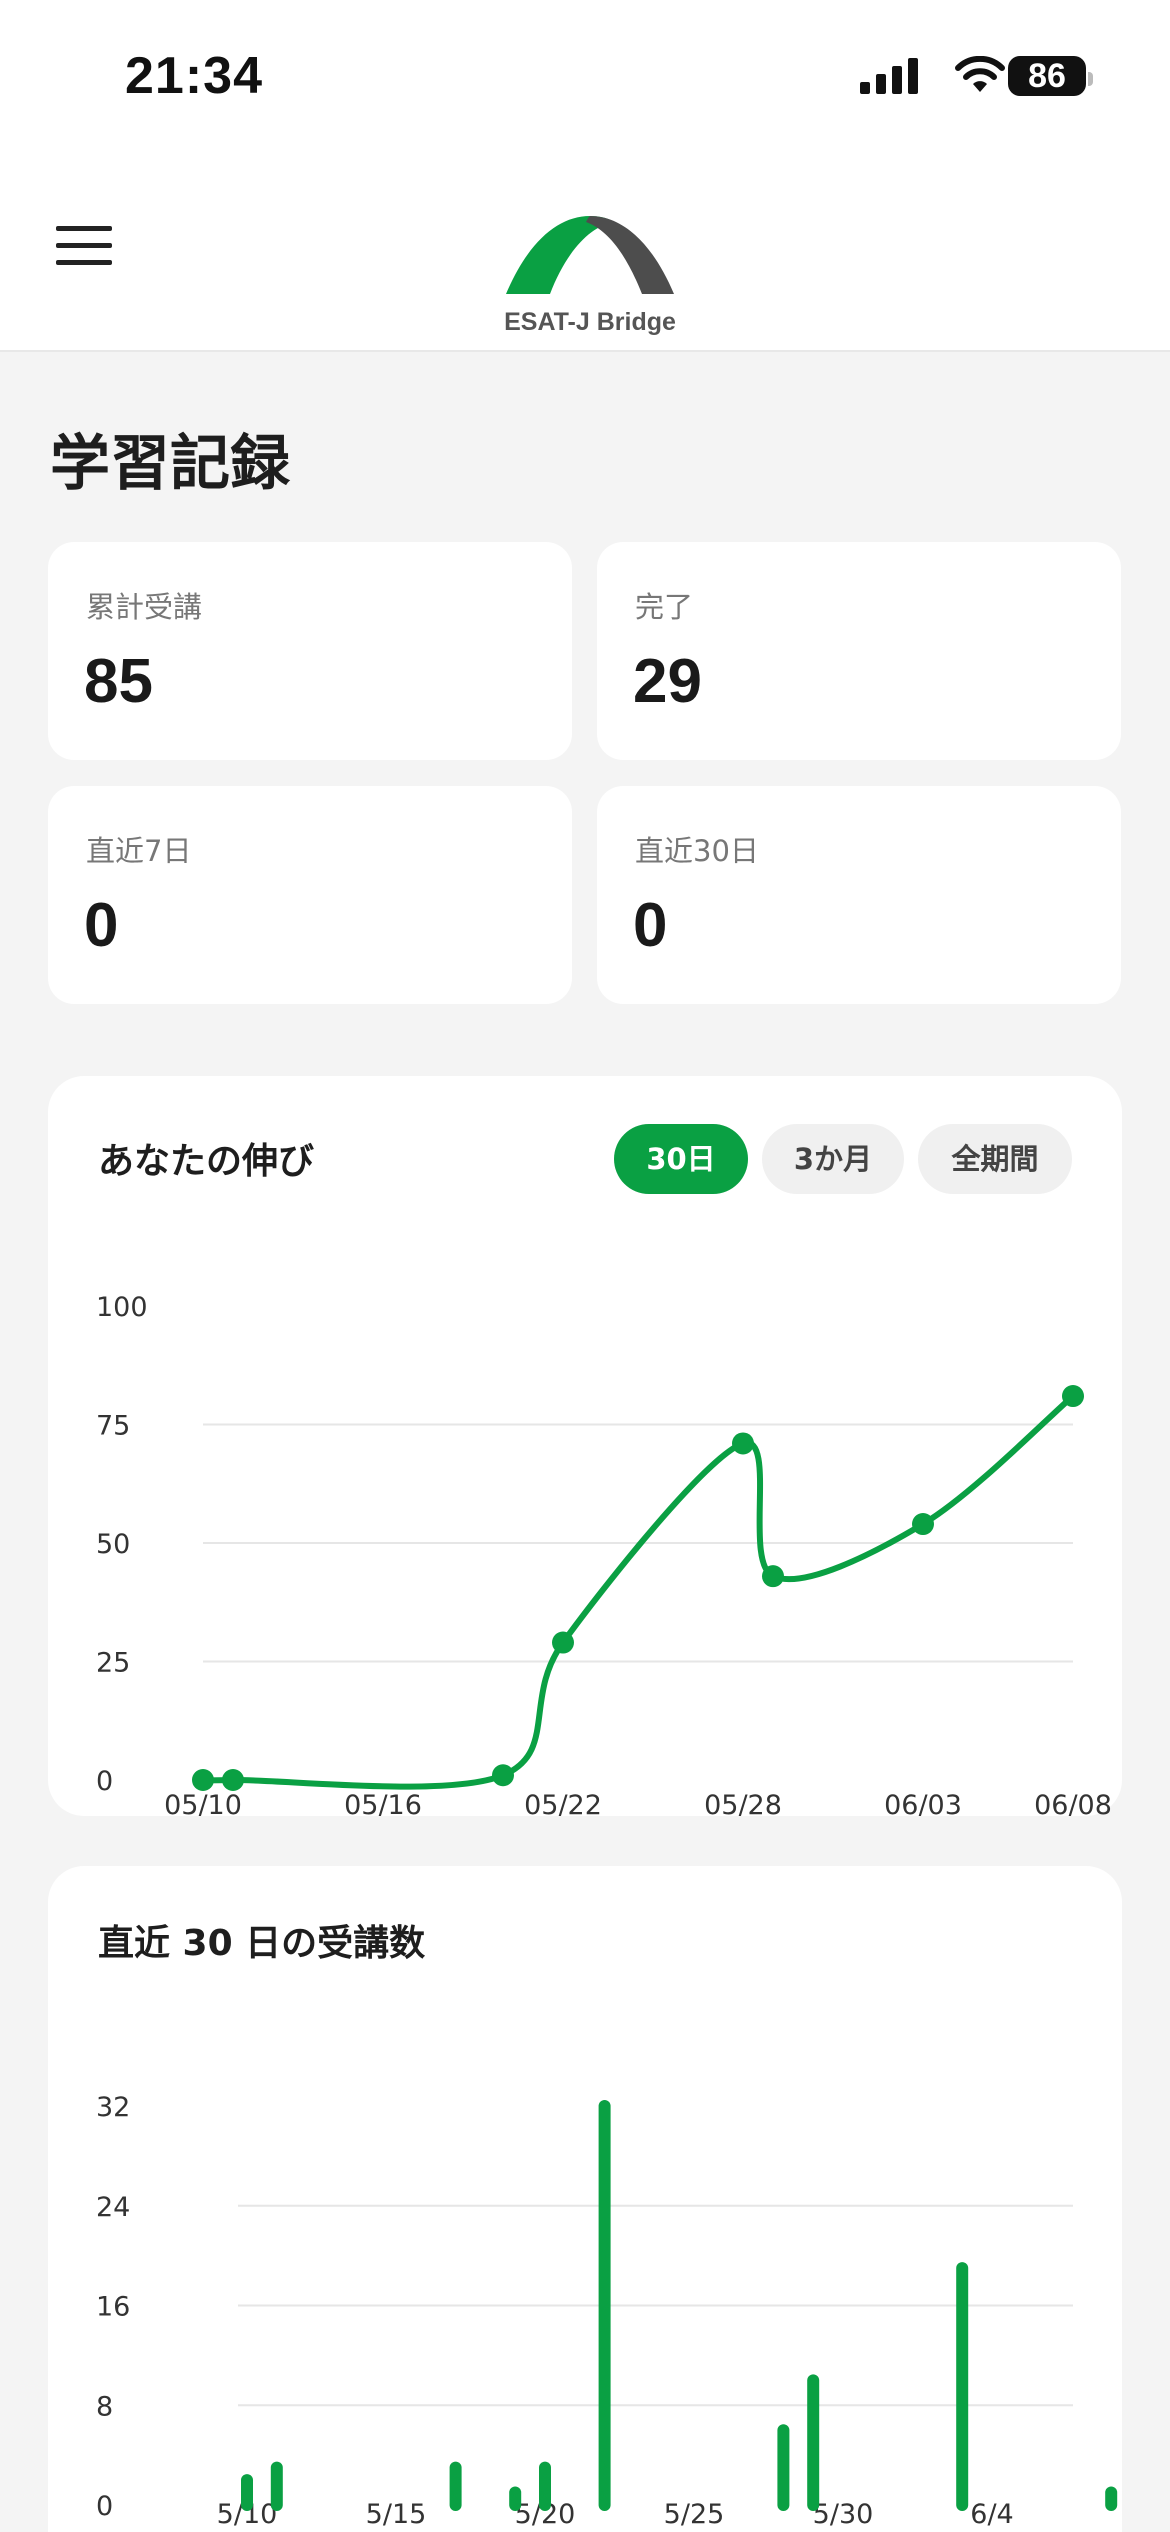 The image size is (1170, 2532). What do you see at coordinates (664, 607) in the screenshot?
I see `stat-label: 完了` at bounding box center [664, 607].